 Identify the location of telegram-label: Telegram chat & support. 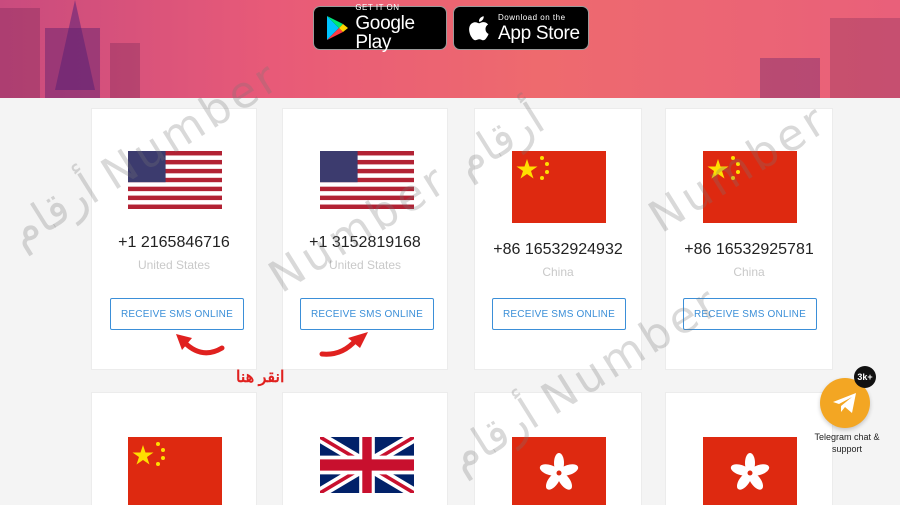
(847, 443).